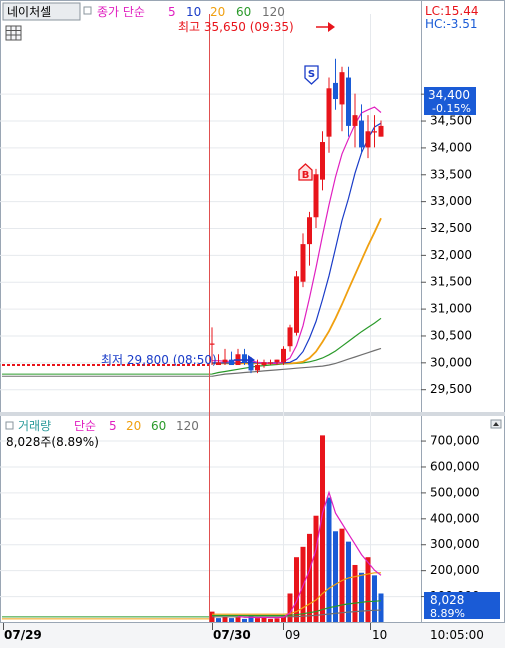  What do you see at coordinates (455, 492) in the screenshot?
I see `volume-tick-label: 500,000` at bounding box center [455, 492].